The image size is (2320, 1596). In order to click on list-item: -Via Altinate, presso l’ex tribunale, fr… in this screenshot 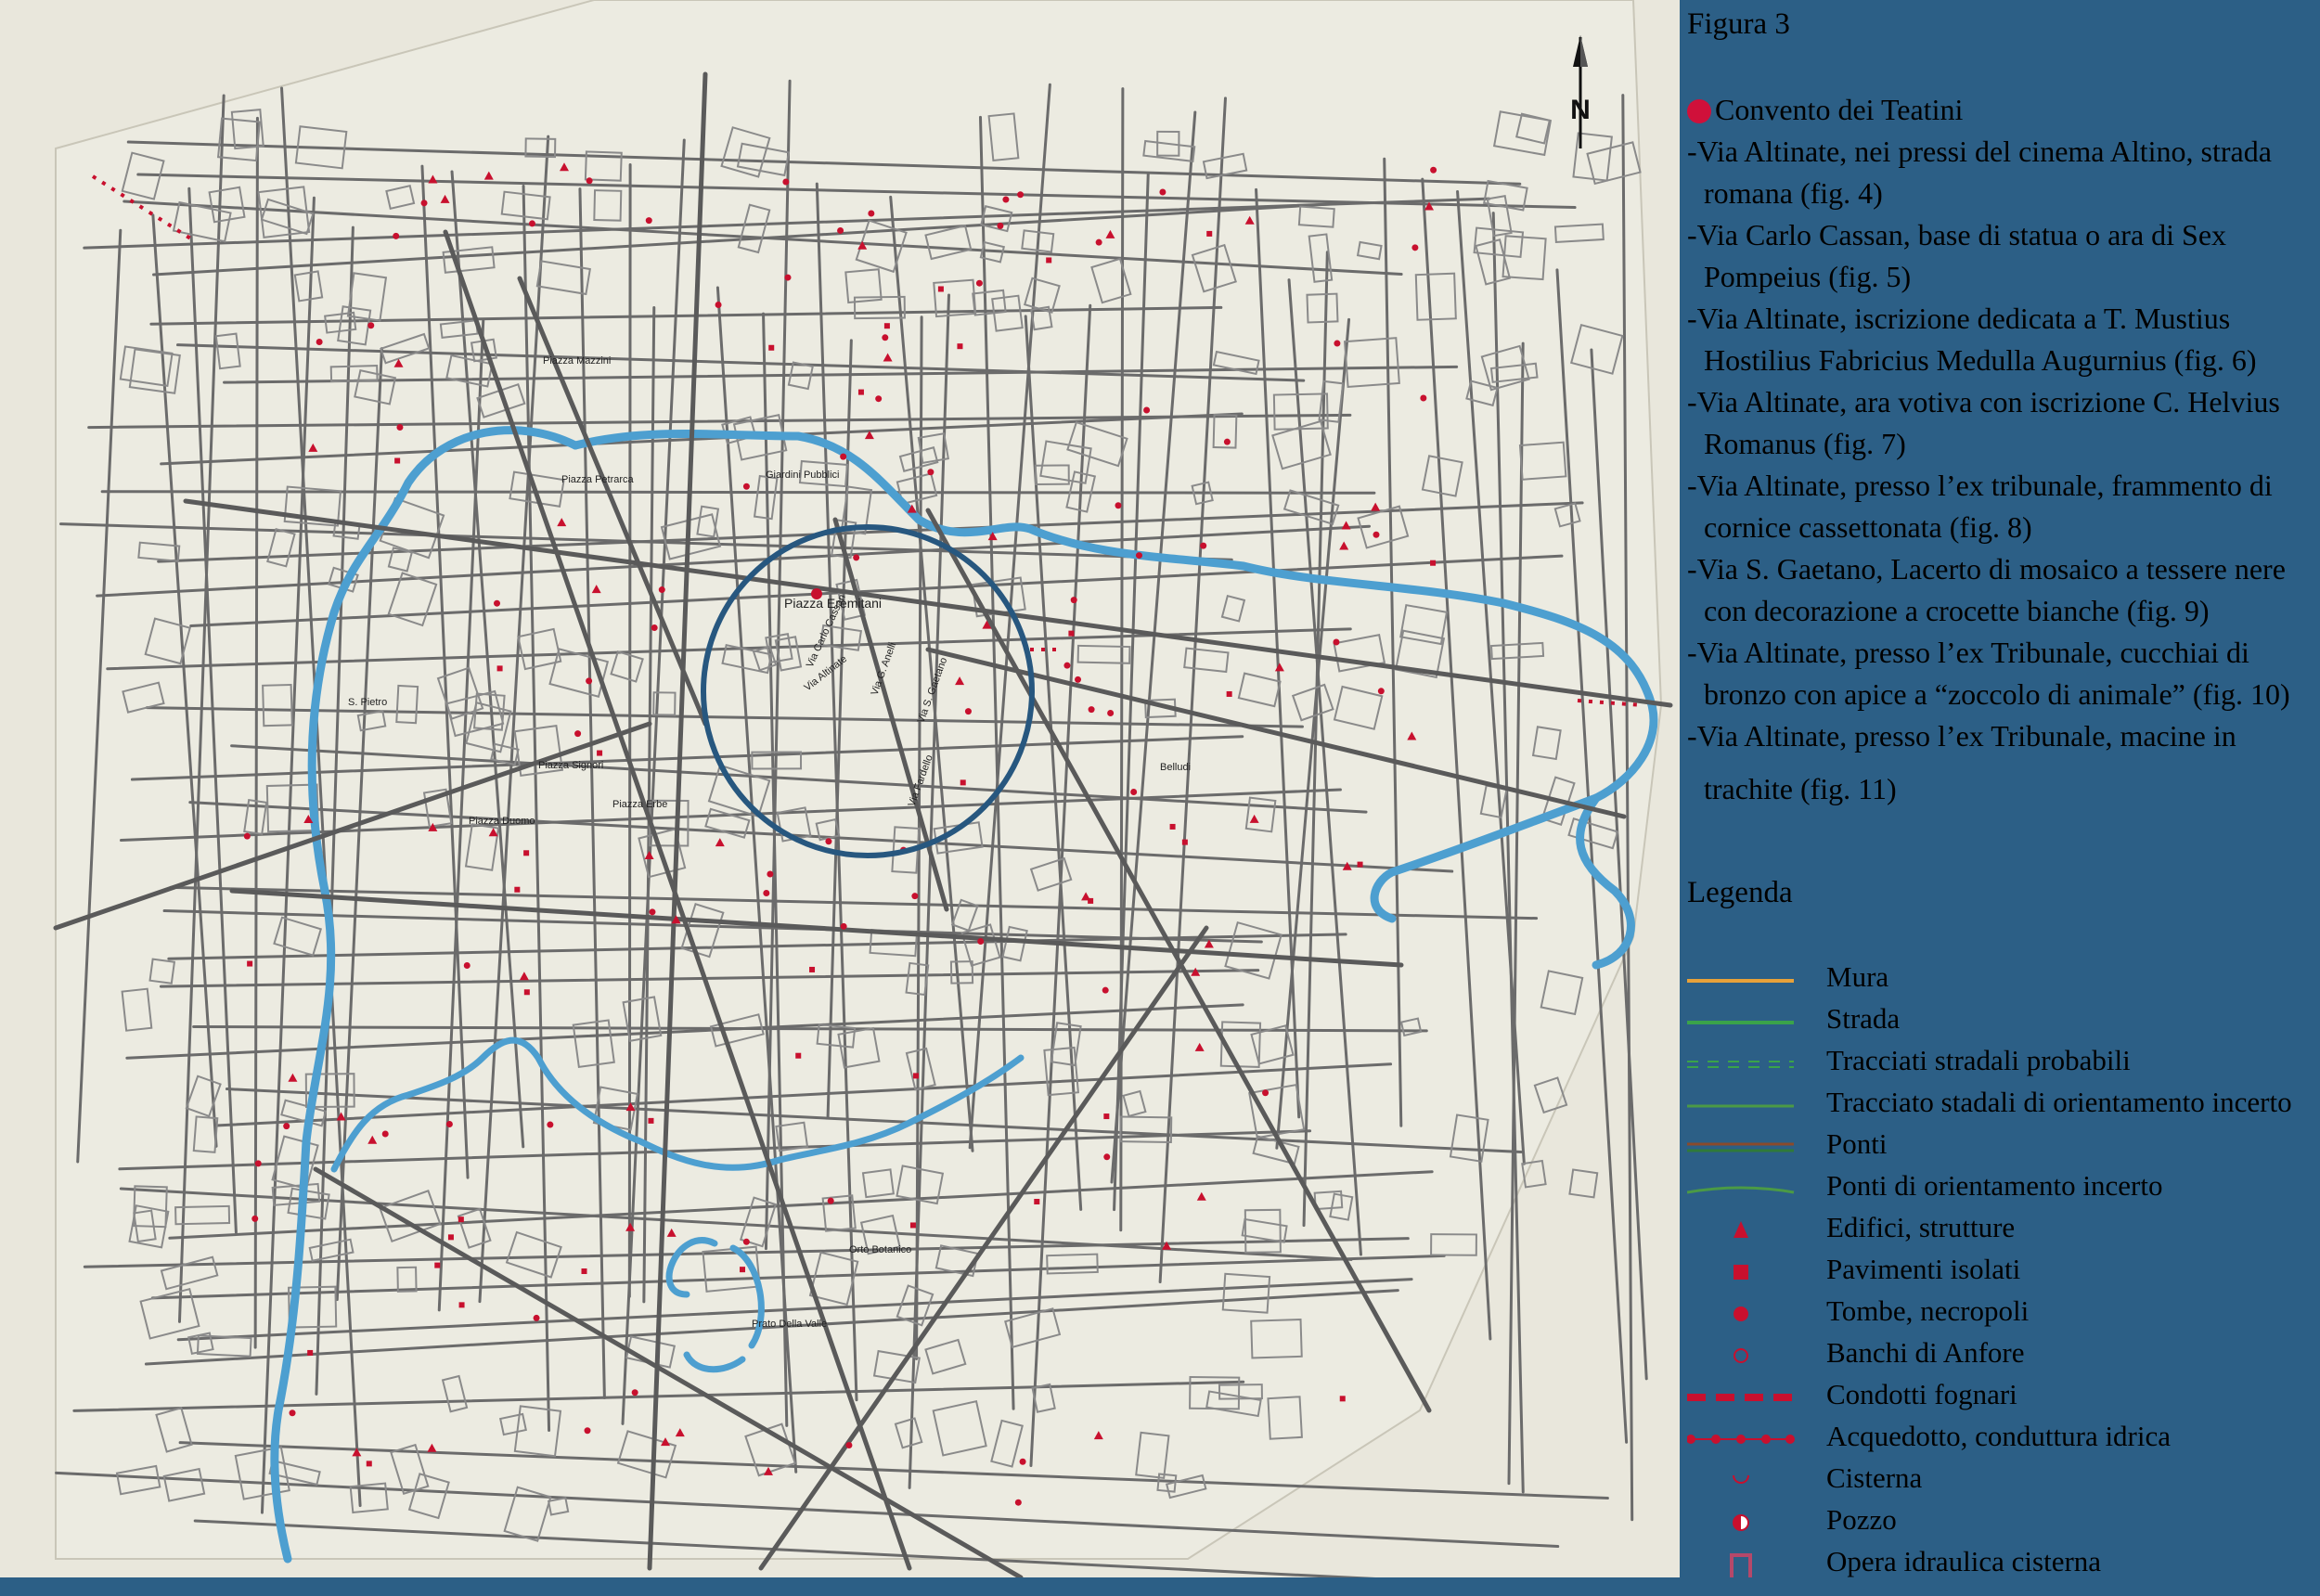, I will do `click(1980, 485)`.